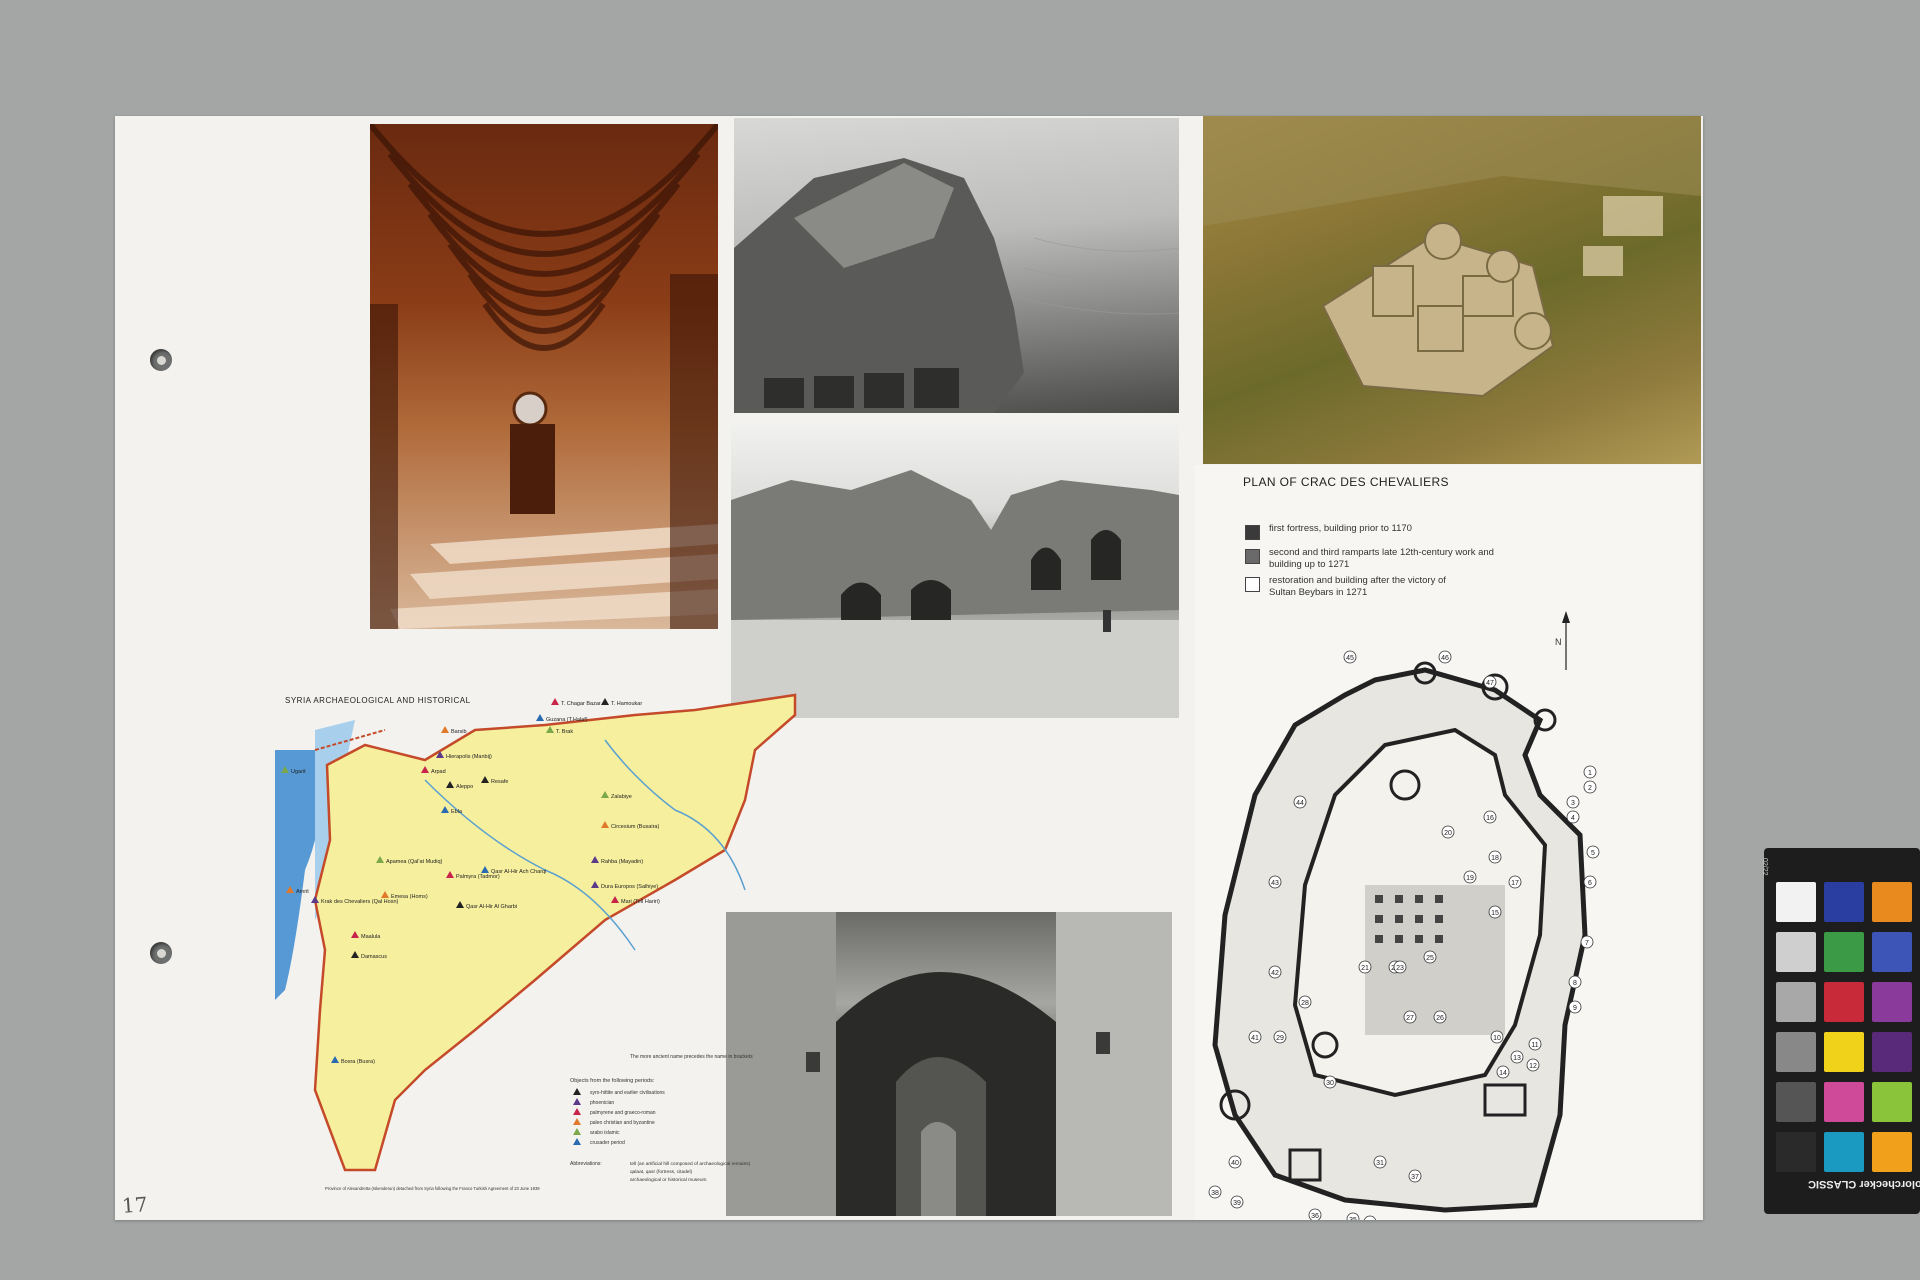  Describe the element at coordinates (1470, 878) in the screenshot. I see `plan-number: 19` at that location.